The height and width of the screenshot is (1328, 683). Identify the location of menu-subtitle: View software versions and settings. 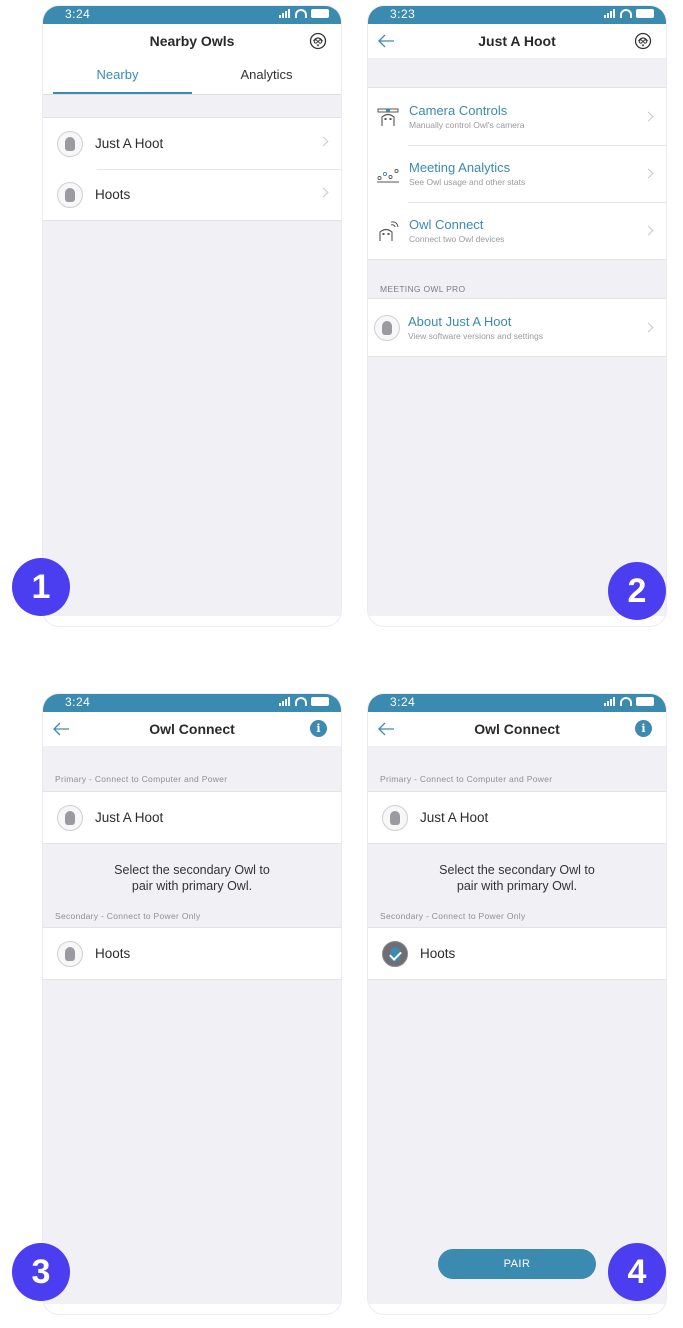
(475, 336).